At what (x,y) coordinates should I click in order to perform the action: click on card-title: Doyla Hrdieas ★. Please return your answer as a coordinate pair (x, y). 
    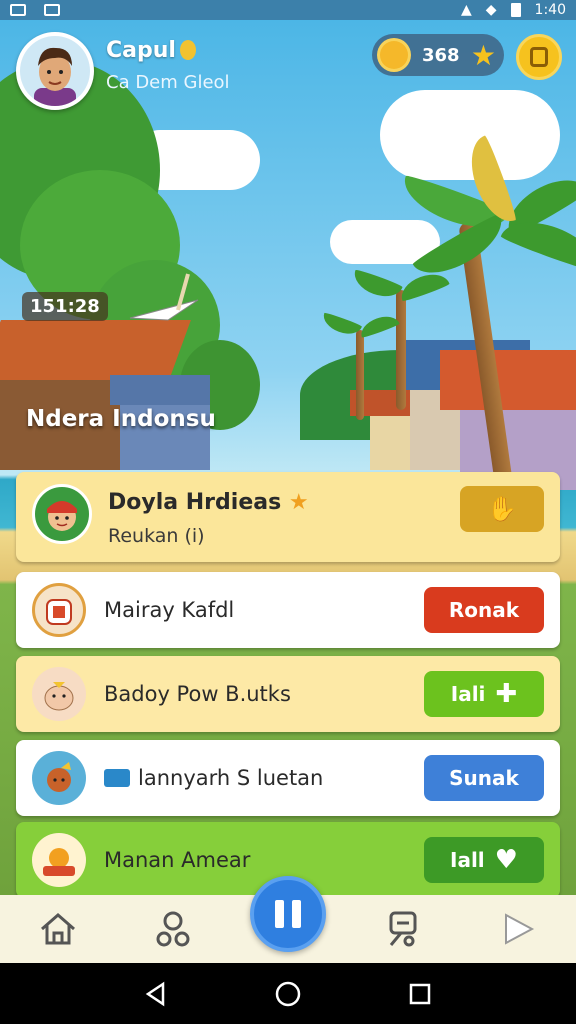
    Looking at the image, I should click on (208, 502).